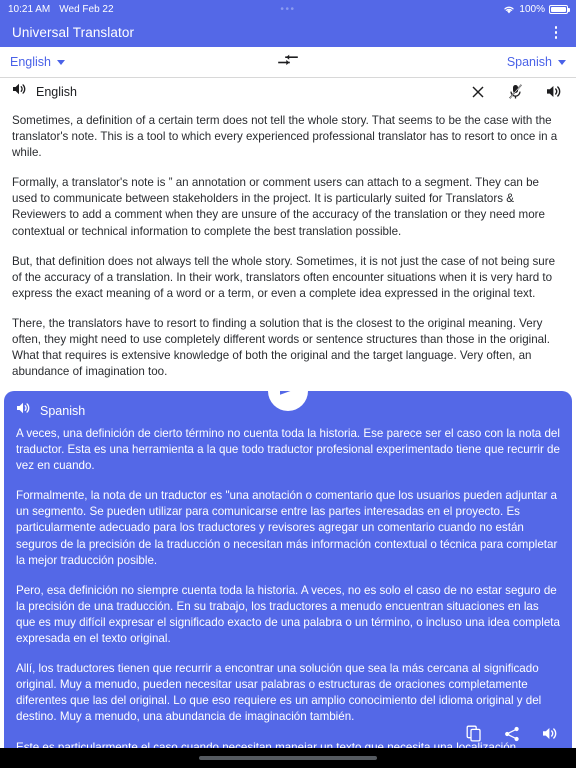  Describe the element at coordinates (288, 32) in the screenshot. I see `app-bar: Universal Translator` at that location.